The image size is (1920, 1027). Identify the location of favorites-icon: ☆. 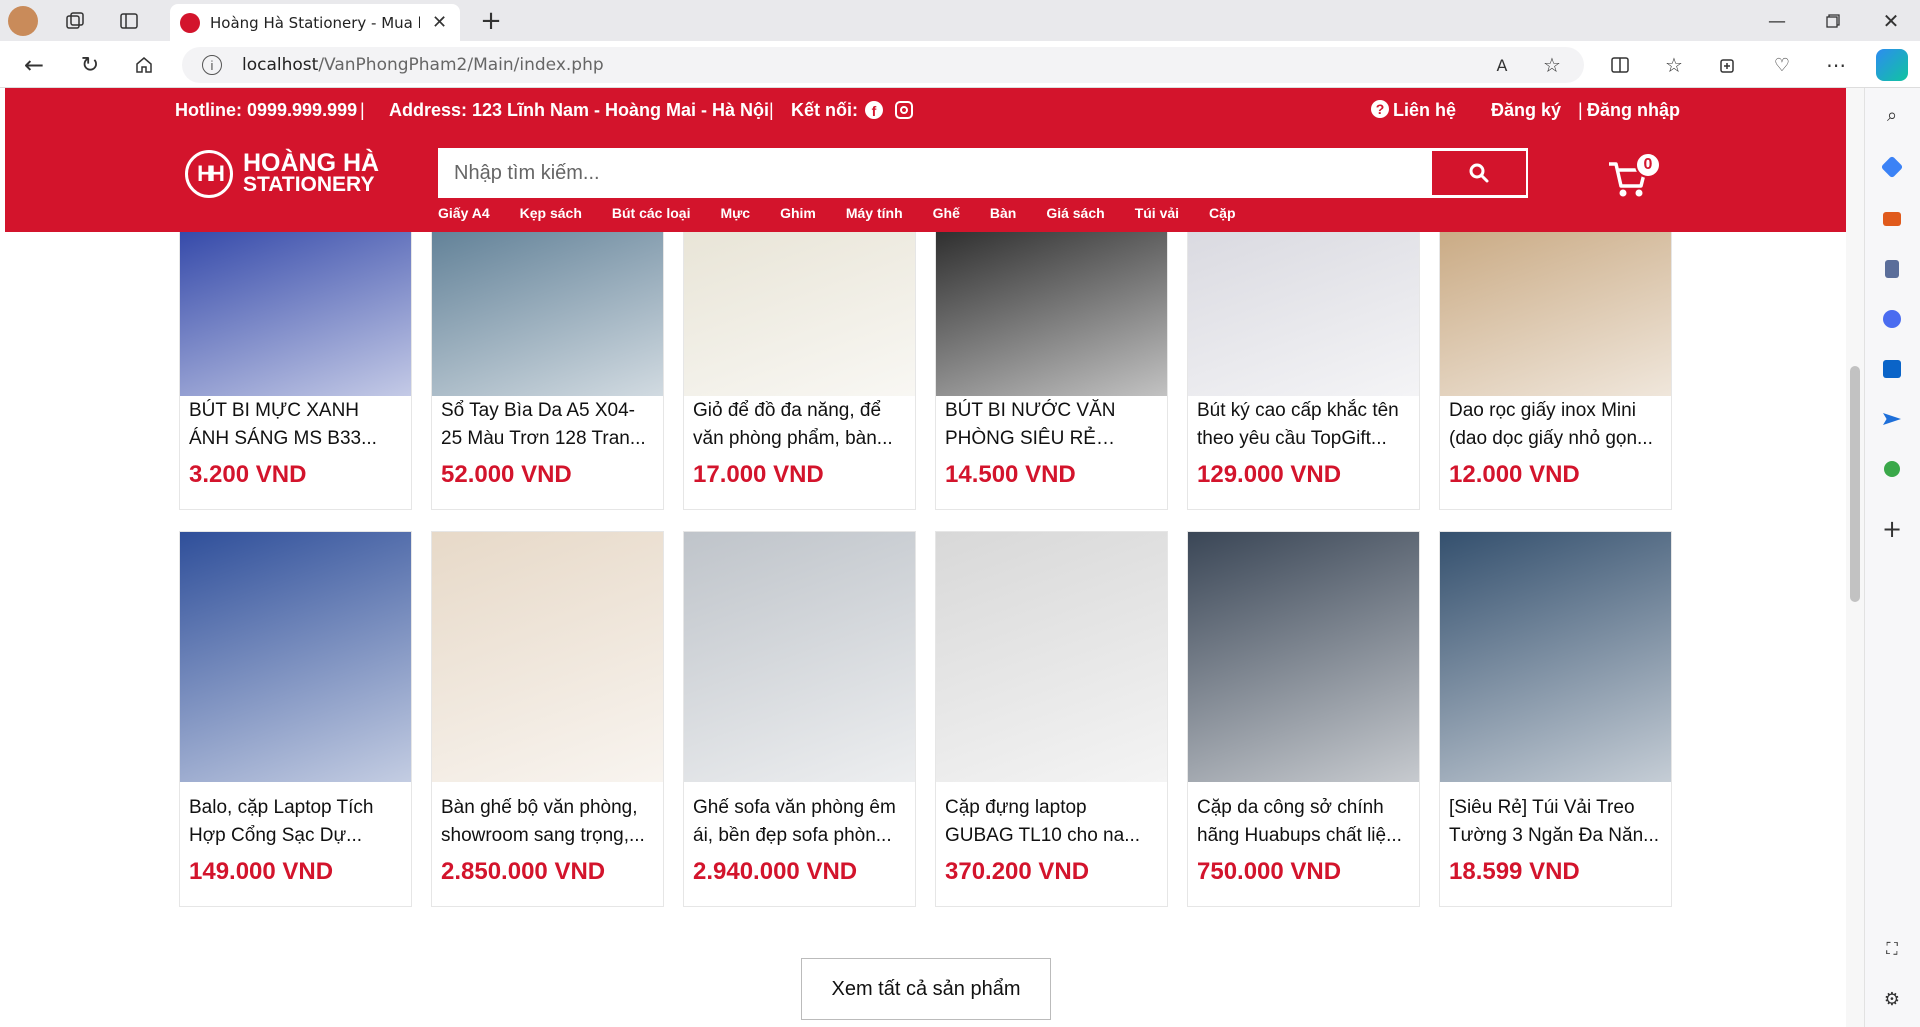
(1674, 65).